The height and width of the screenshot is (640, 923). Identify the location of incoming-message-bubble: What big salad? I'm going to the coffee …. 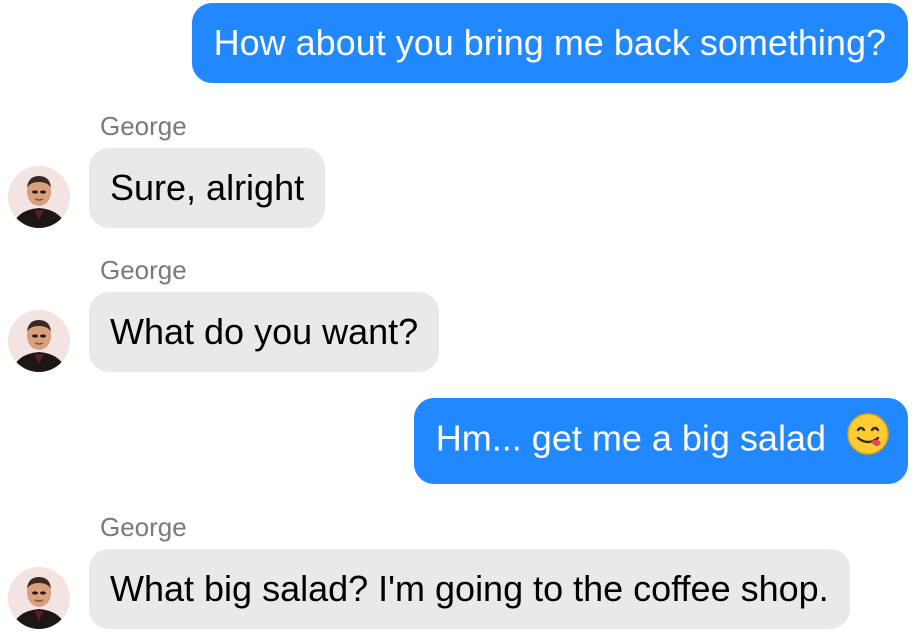
(469, 589).